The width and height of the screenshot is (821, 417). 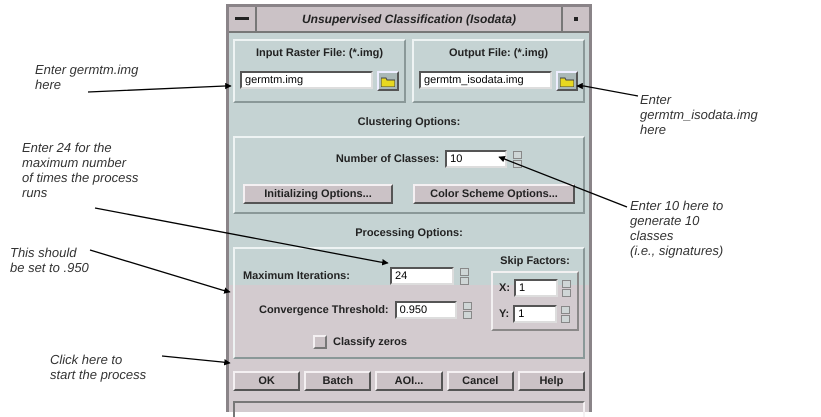 I want to click on annotation-note: Enter 10 here to generate 10 classes (i.e., signatures), so click(x=677, y=228).